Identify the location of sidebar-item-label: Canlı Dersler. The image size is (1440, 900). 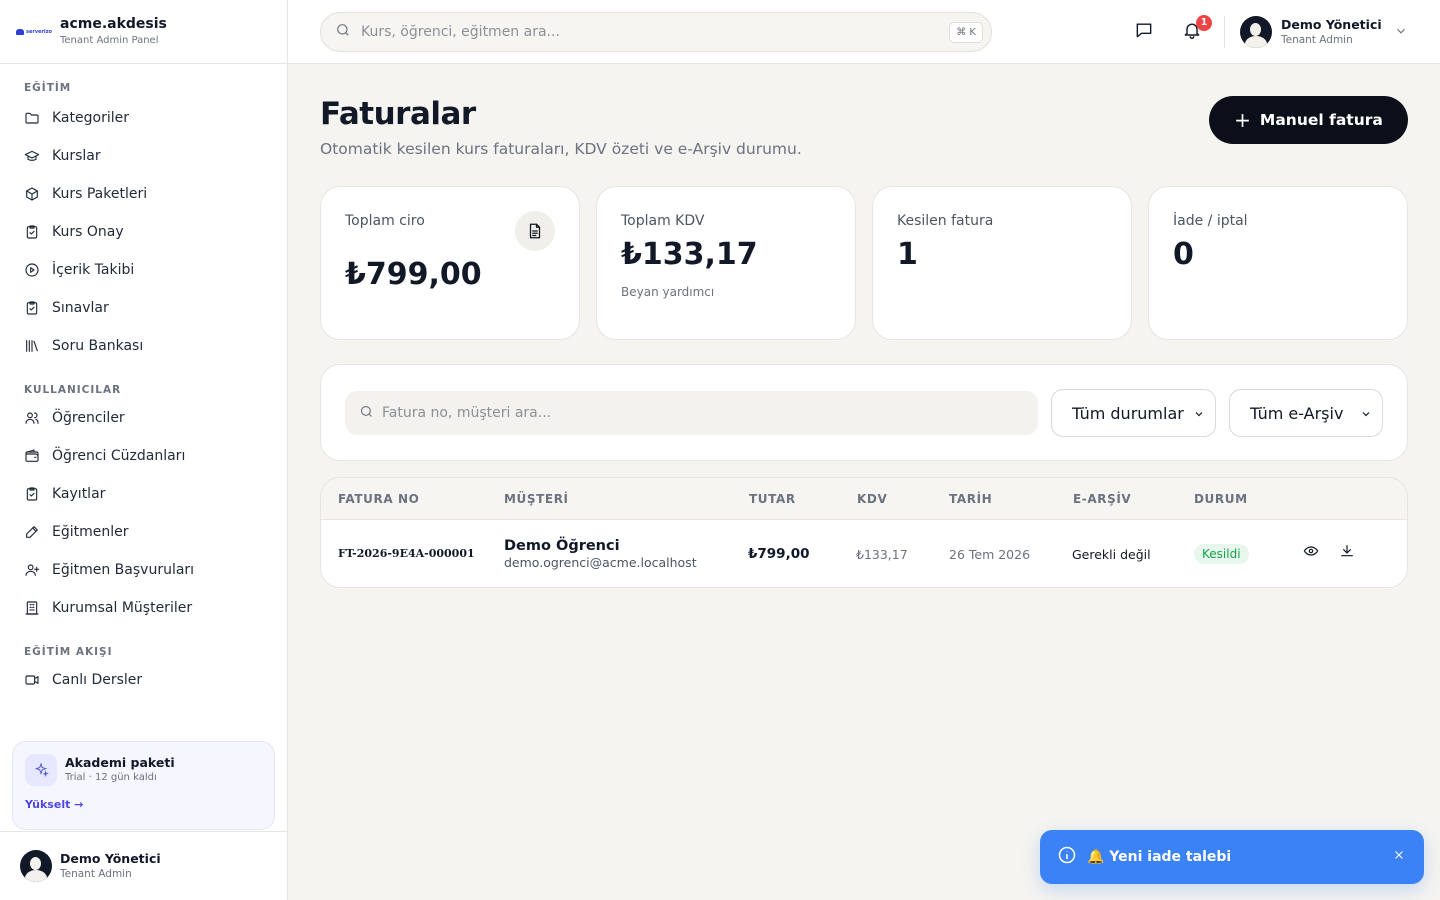
(97, 680).